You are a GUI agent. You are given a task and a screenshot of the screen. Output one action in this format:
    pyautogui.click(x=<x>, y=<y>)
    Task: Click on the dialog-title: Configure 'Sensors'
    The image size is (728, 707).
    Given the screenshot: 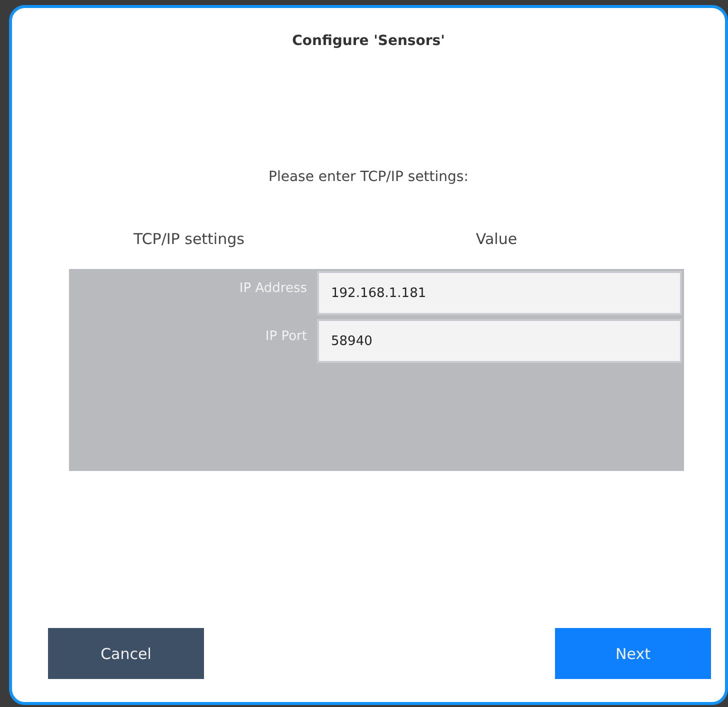 What is the action you would take?
    pyautogui.click(x=368, y=41)
    